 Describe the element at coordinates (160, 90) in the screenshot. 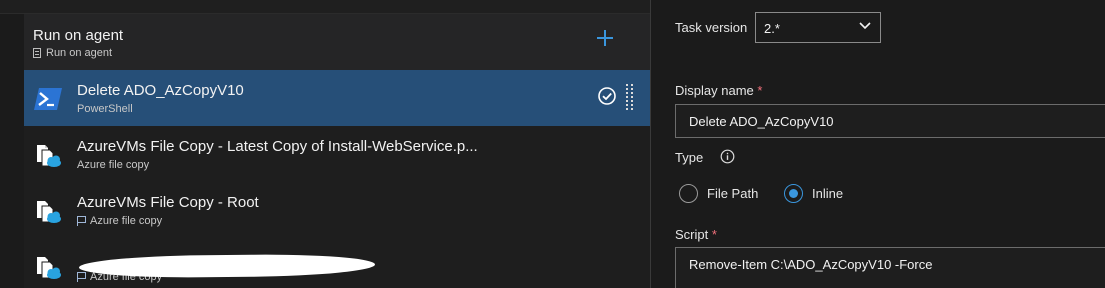

I see `task-name: Delete ADO_AzCopyV10` at that location.